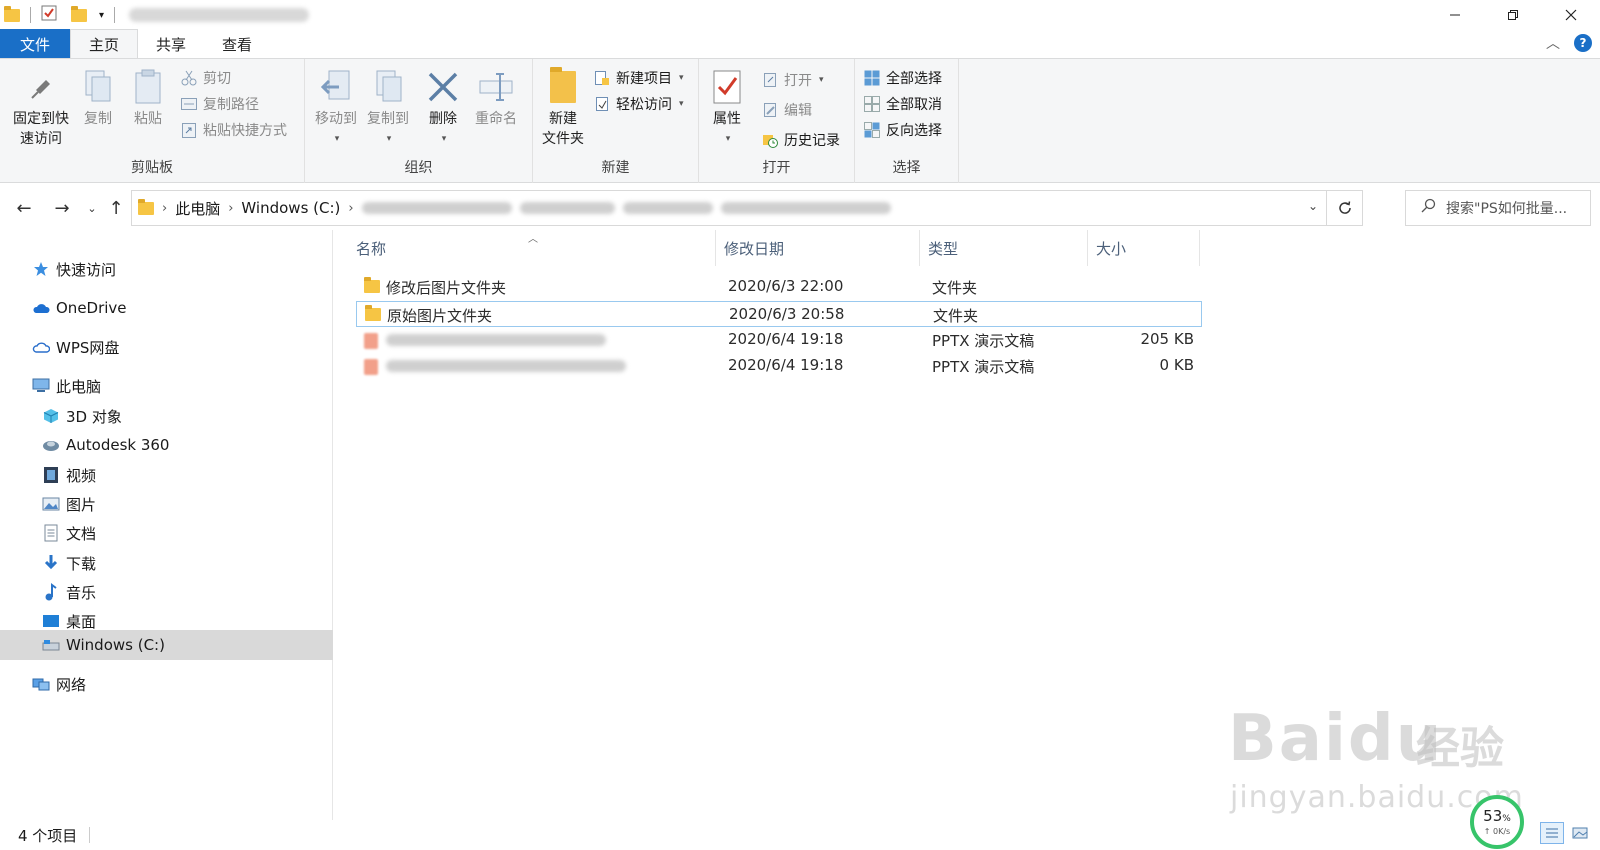 The height and width of the screenshot is (850, 1600). I want to click on sidebar-item-quick-access: 快速访问, so click(166, 269).